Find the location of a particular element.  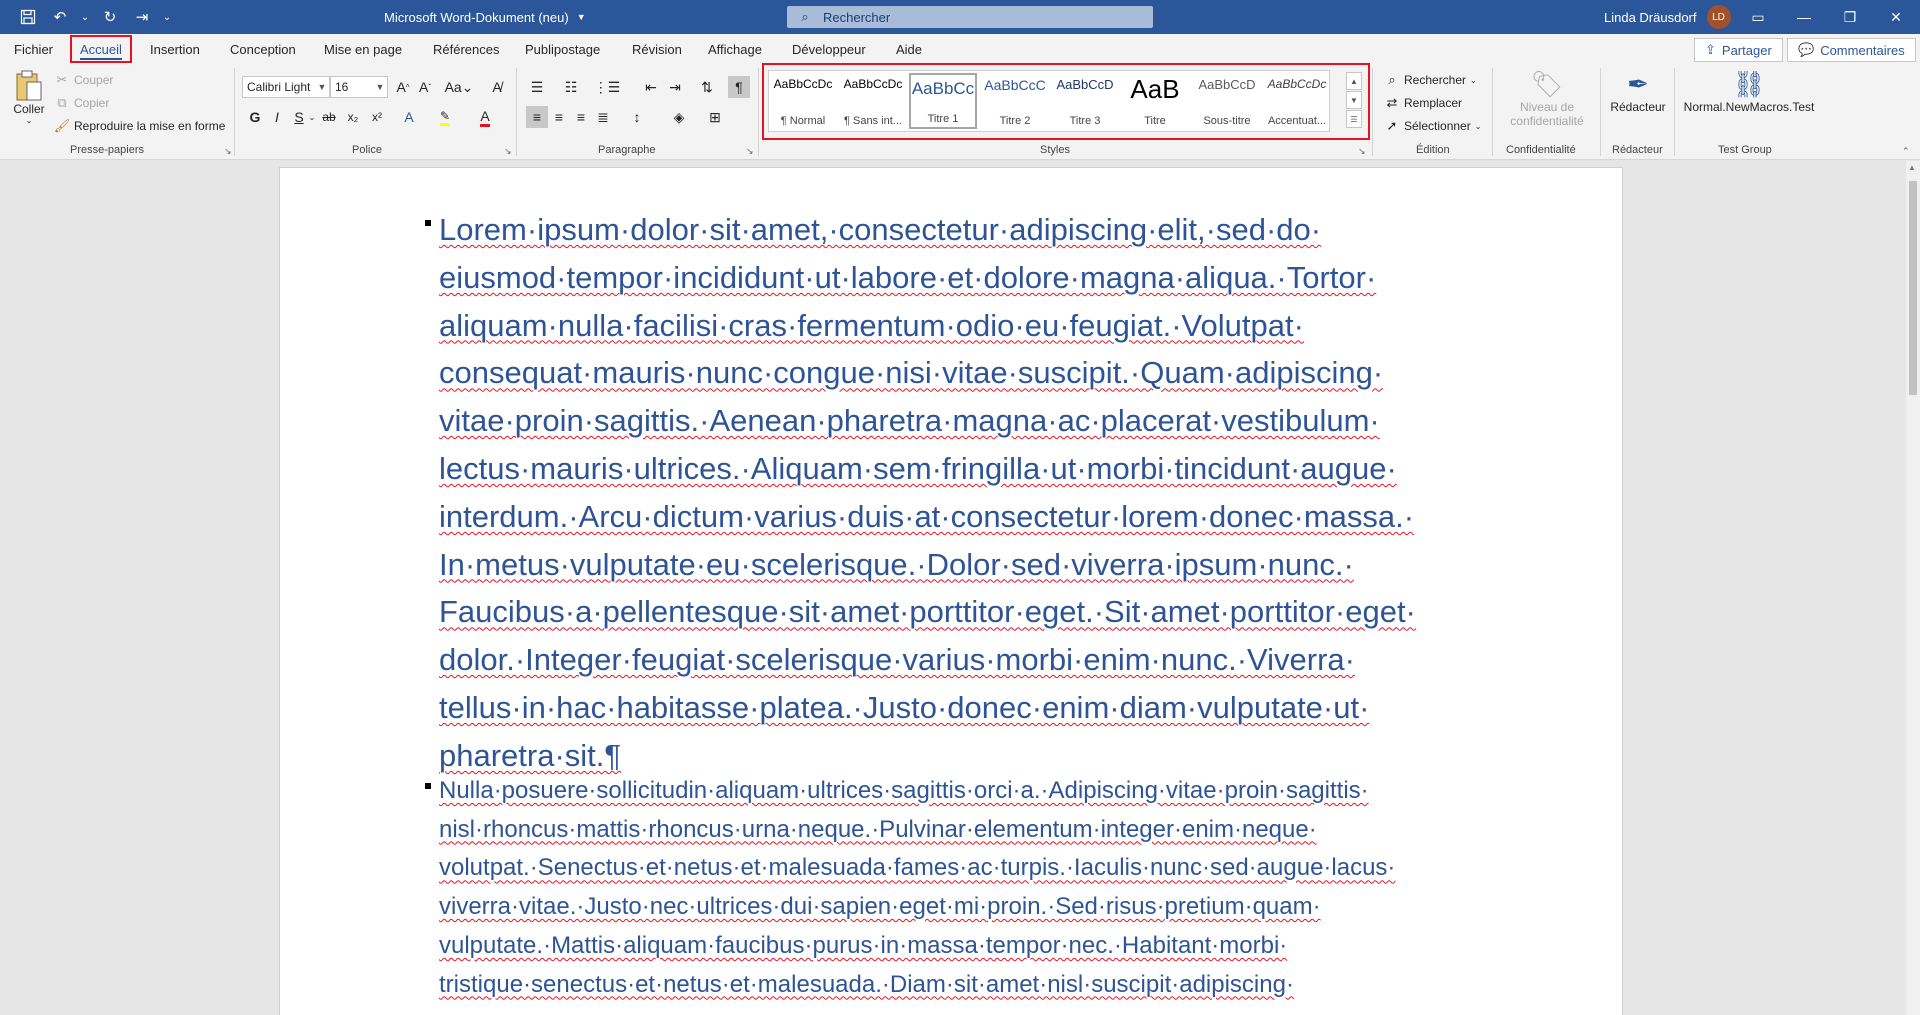

font-size-select: 16 ▼ is located at coordinates (359, 87).